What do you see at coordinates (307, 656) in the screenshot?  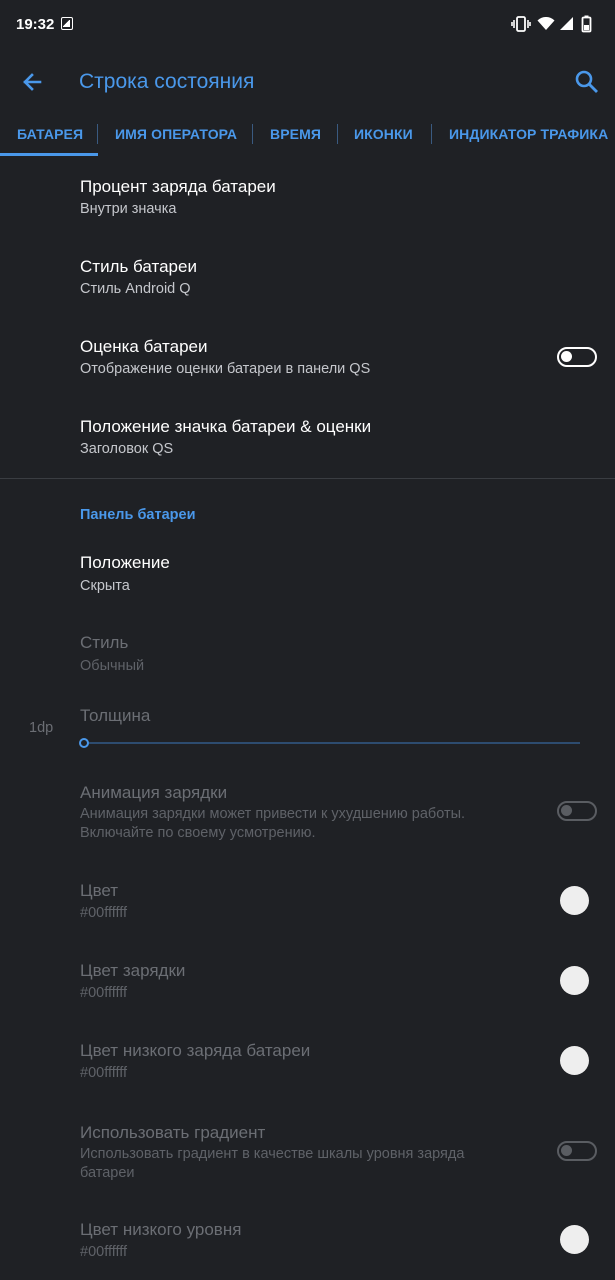 I see `setting-bar-style: Стиль Обычный` at bounding box center [307, 656].